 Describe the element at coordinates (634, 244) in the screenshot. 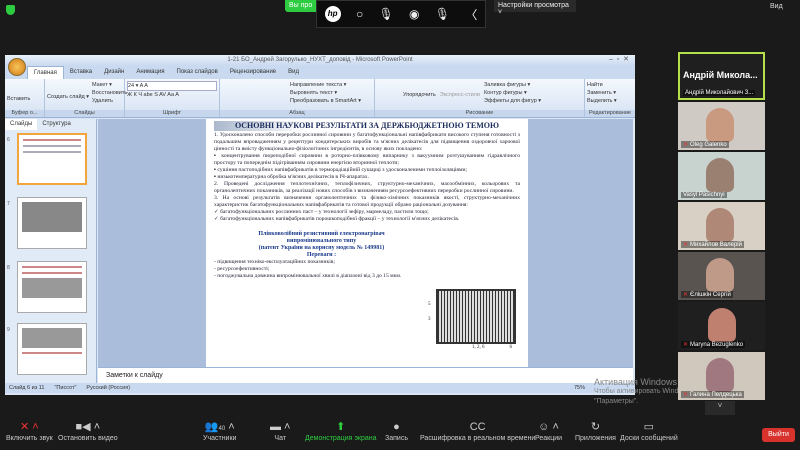

I see `vertical-scrollbar` at that location.